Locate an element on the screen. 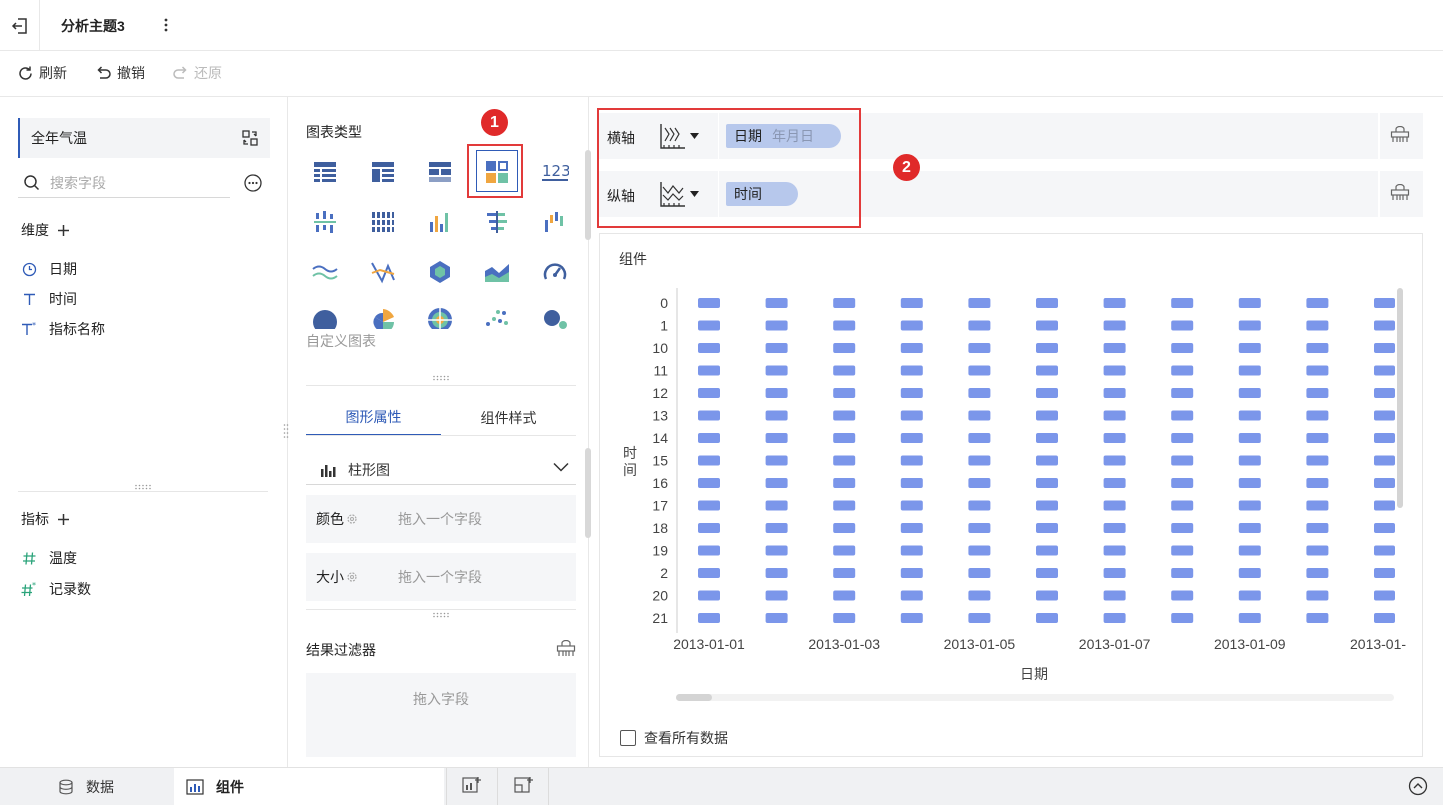  chart-type-column is located at coordinates (440, 222).